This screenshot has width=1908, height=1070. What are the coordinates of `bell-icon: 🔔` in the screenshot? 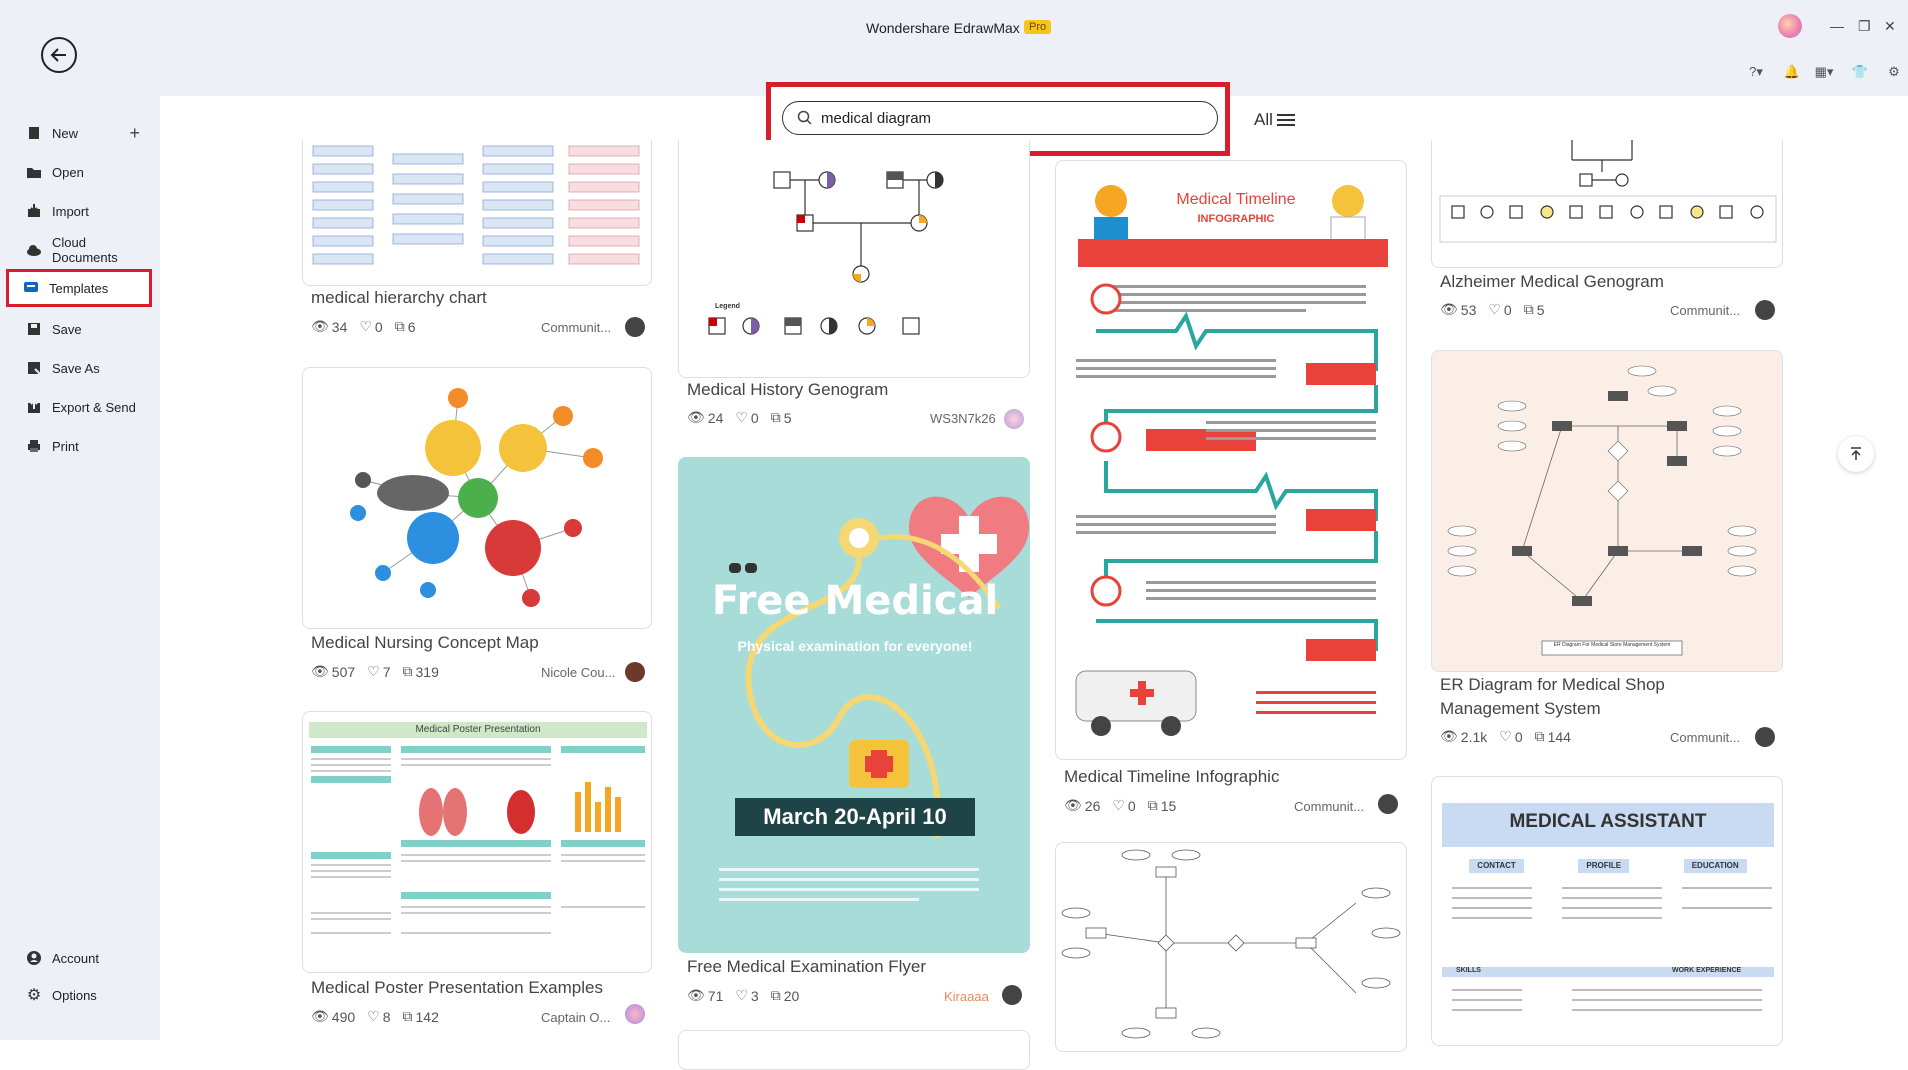 It's located at (1792, 72).